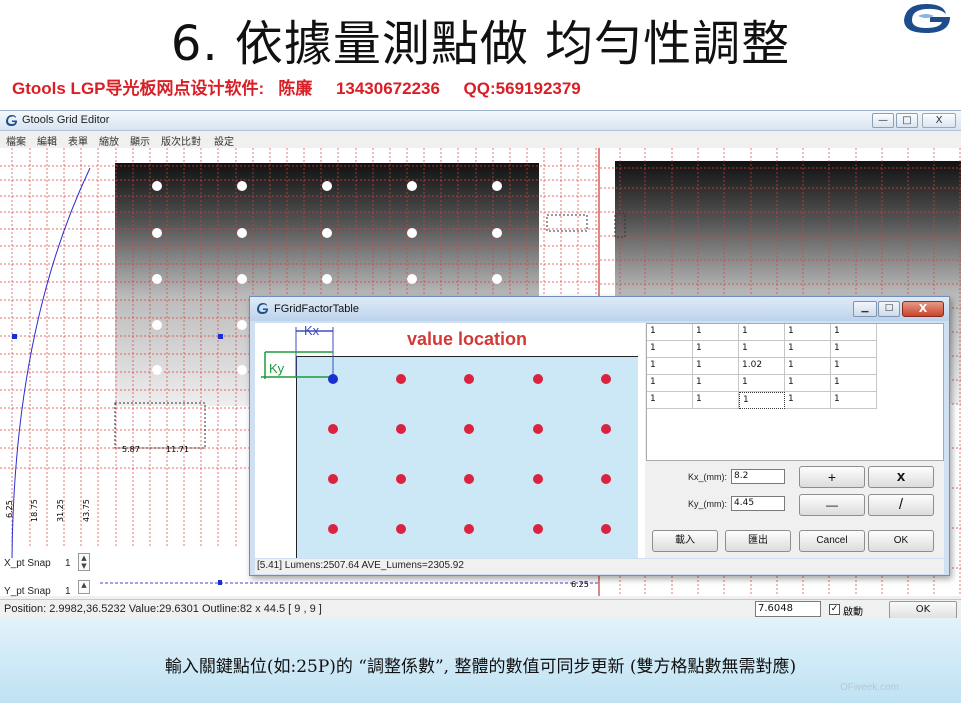  What do you see at coordinates (86, 510) in the screenshot?
I see `ruler-label: 43.75` at bounding box center [86, 510].